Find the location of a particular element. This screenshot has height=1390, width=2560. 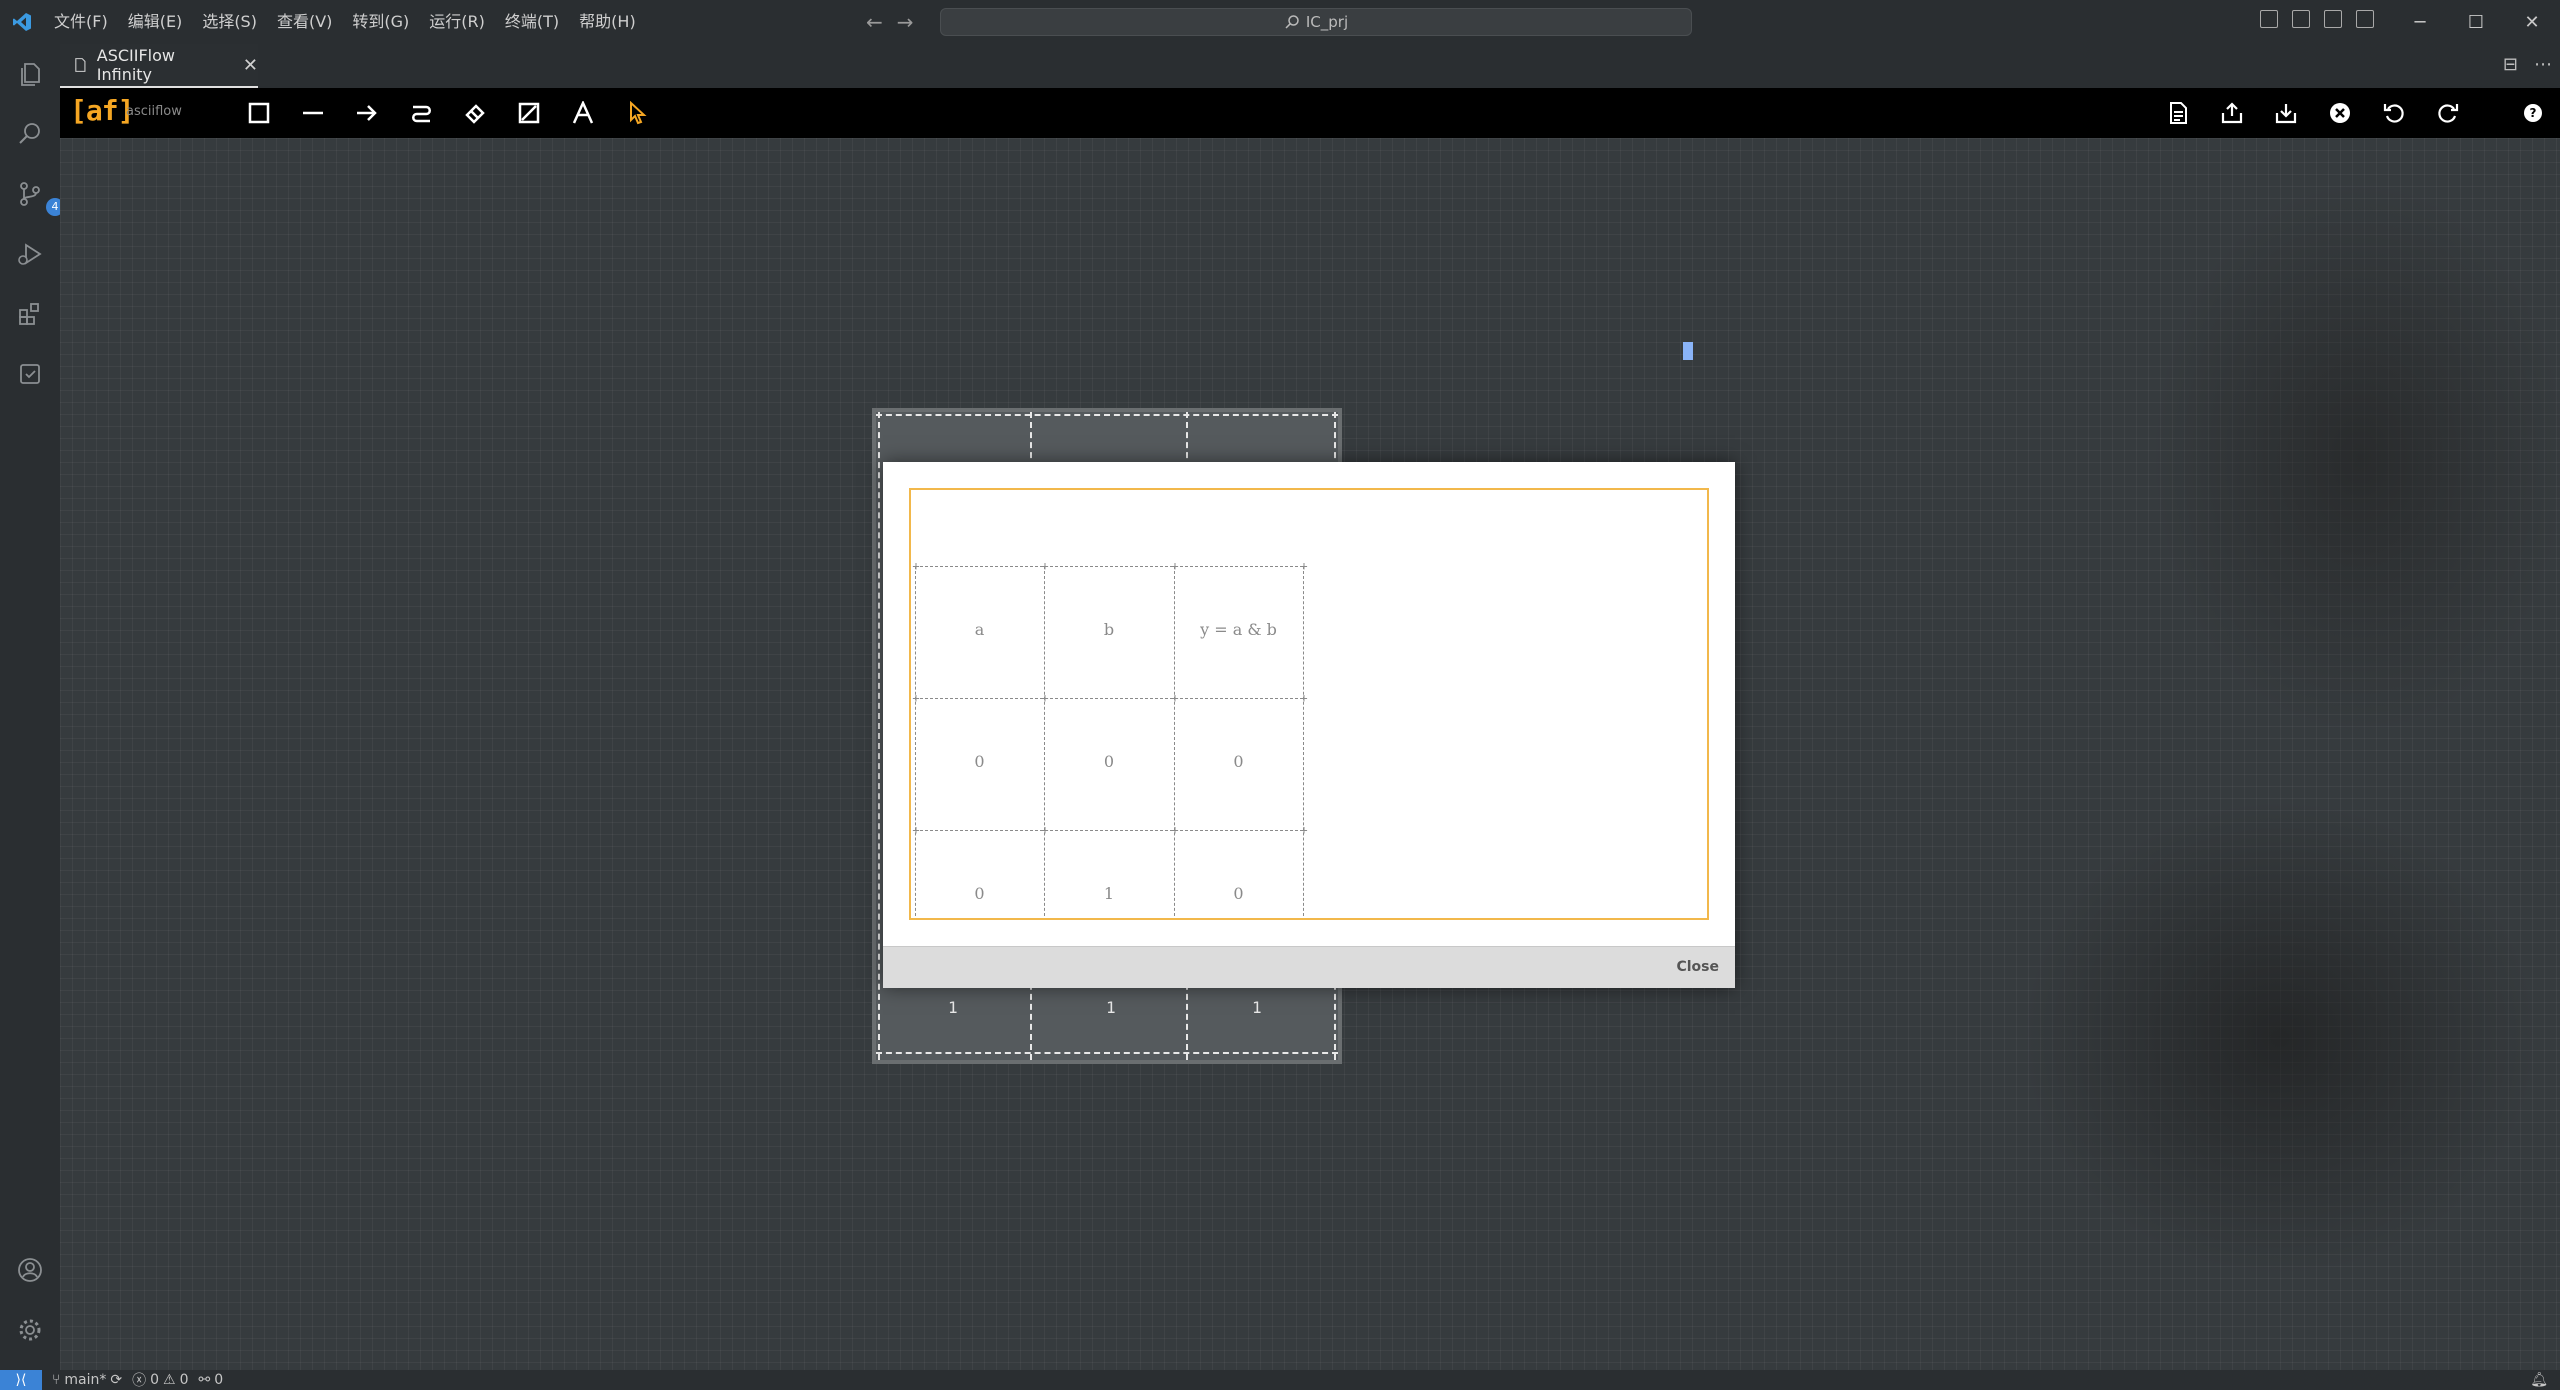

select-pointer-icon is located at coordinates (637, 113).